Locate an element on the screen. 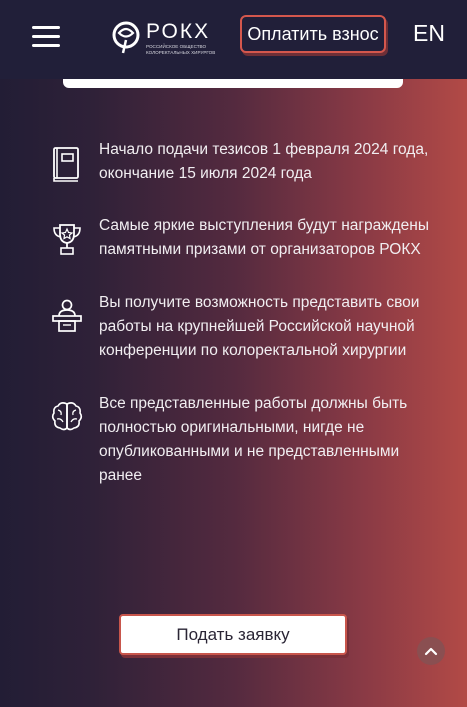 The height and width of the screenshot is (707, 467). menu-icon is located at coordinates (46, 36).